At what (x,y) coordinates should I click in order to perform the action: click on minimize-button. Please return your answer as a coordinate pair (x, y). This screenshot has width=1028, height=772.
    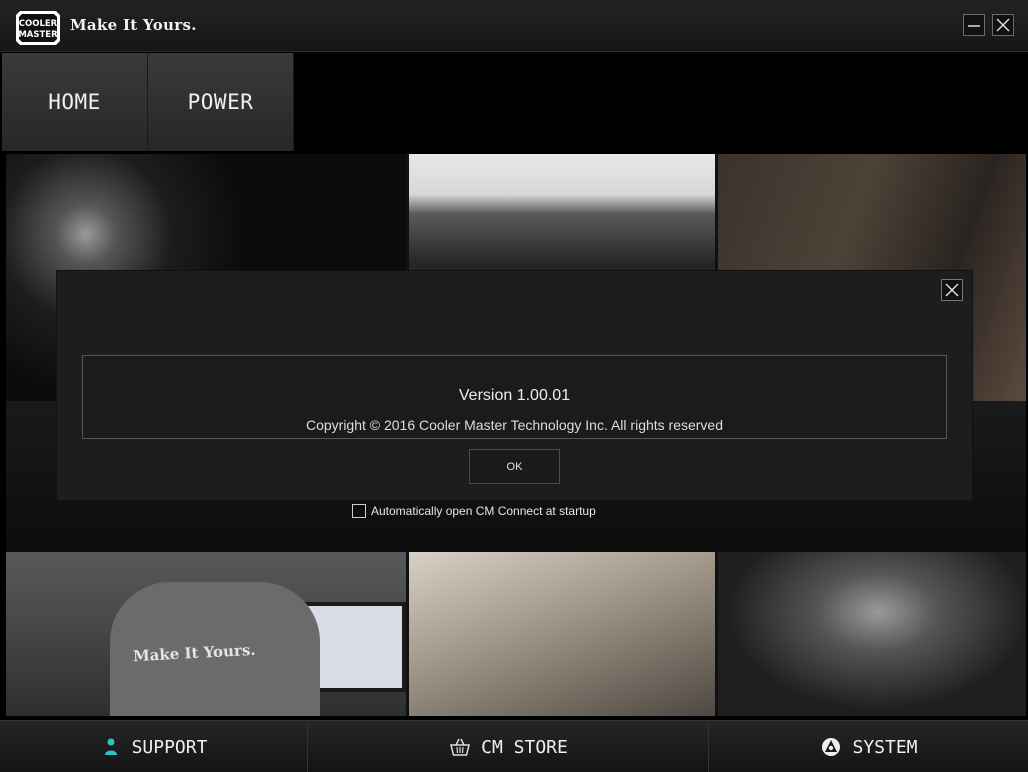
    Looking at the image, I should click on (974, 25).